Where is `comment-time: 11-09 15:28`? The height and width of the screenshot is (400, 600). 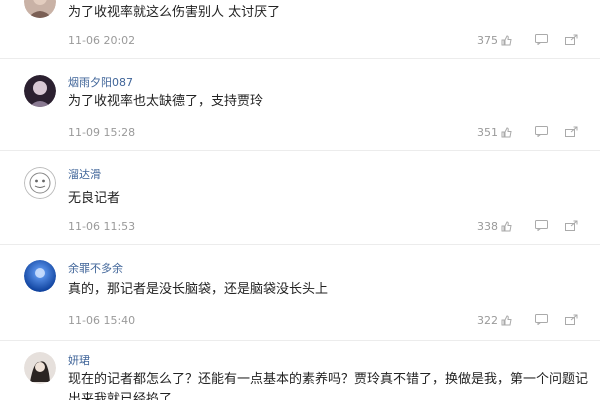 comment-time: 11-09 15:28 is located at coordinates (102, 132).